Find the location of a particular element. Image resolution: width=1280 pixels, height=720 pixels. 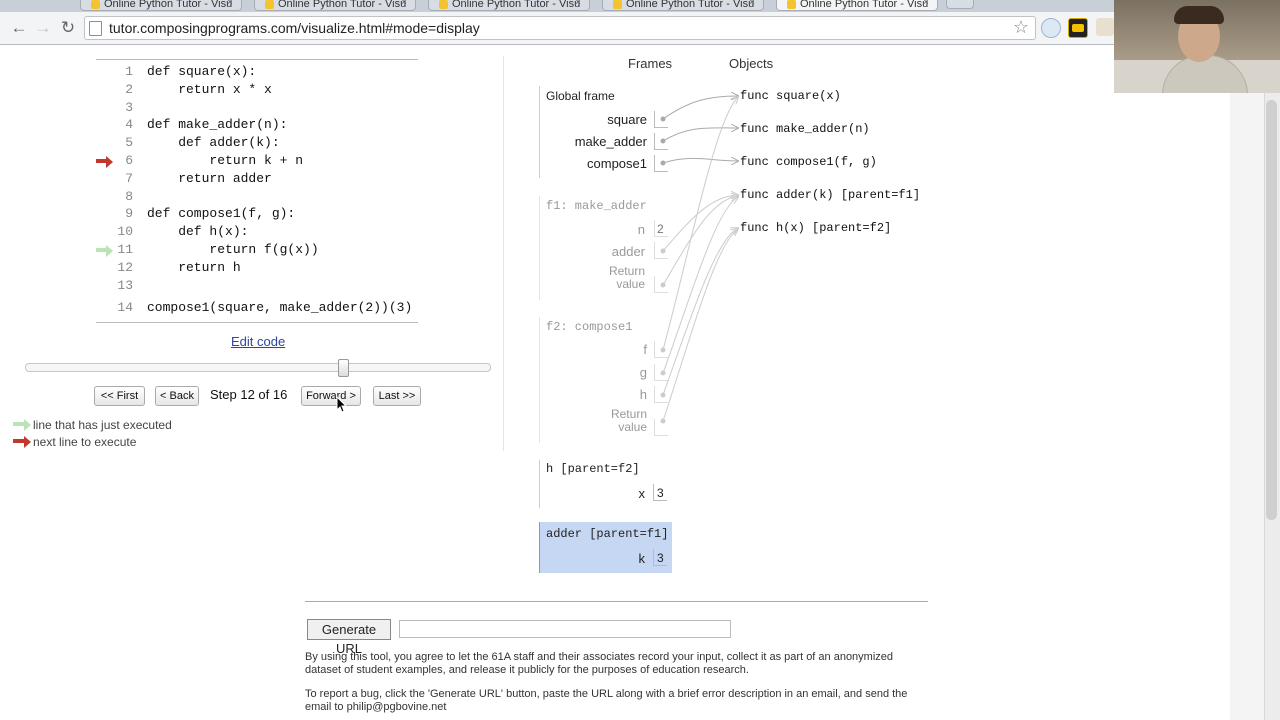

footer-divider is located at coordinates (616, 601).